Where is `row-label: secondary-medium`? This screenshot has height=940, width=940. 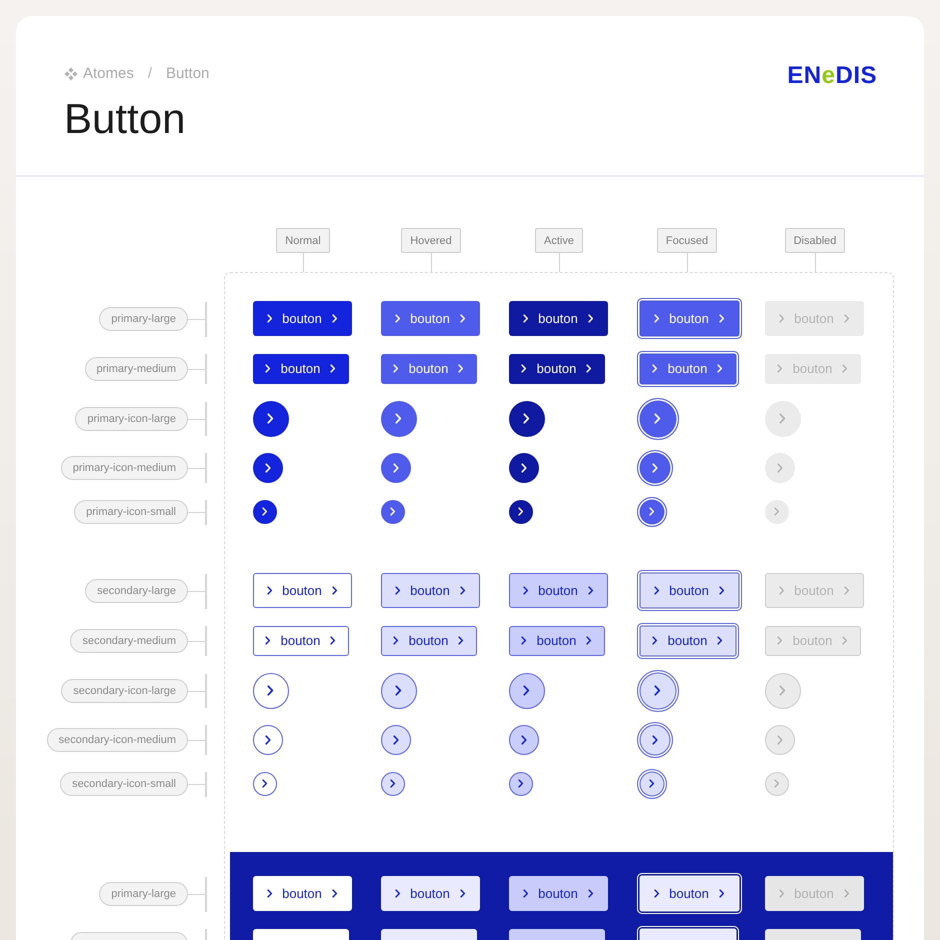 row-label: secondary-medium is located at coordinates (129, 641).